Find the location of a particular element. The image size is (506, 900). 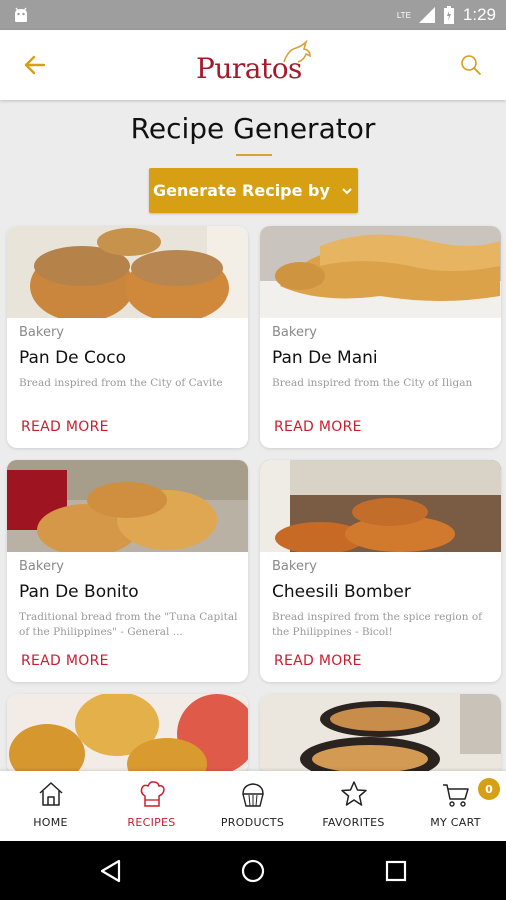

system-navigation-bar is located at coordinates (253, 870).